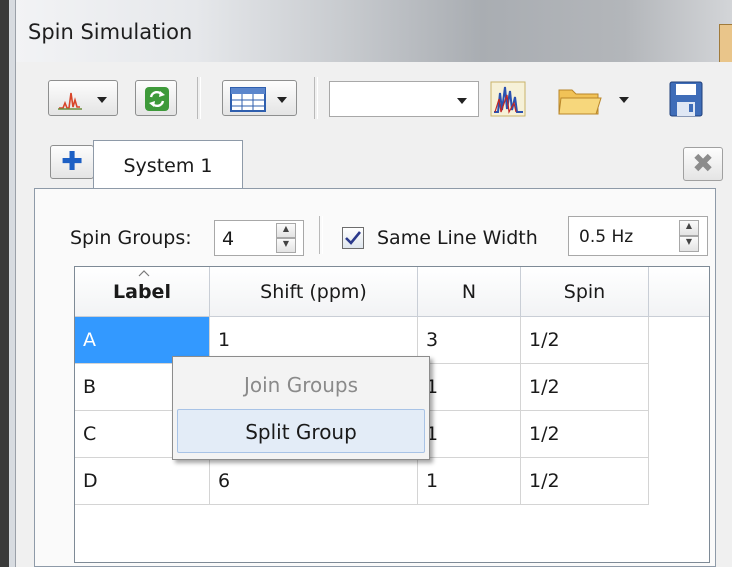 The width and height of the screenshot is (732, 567). What do you see at coordinates (374, 31) in the screenshot?
I see `title-bar: Spin Simulation` at bounding box center [374, 31].